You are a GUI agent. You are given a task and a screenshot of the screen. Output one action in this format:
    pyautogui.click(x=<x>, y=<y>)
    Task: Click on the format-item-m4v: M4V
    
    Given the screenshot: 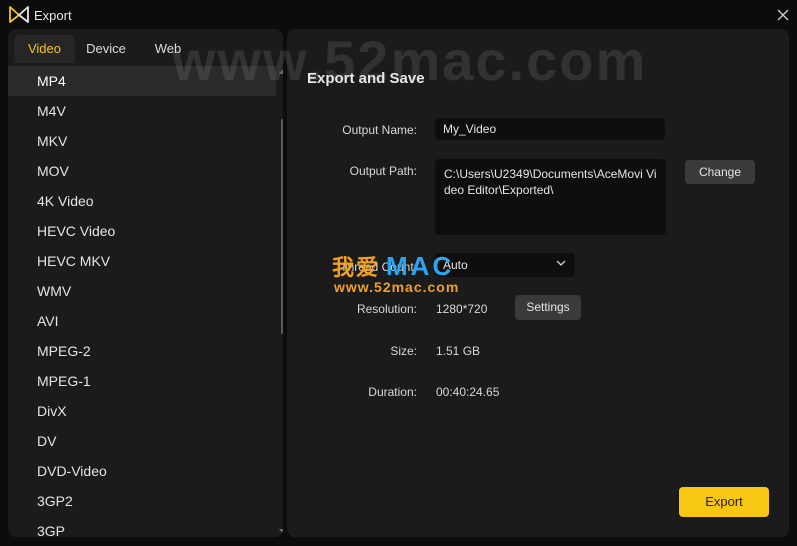 What is the action you would take?
    pyautogui.click(x=142, y=111)
    